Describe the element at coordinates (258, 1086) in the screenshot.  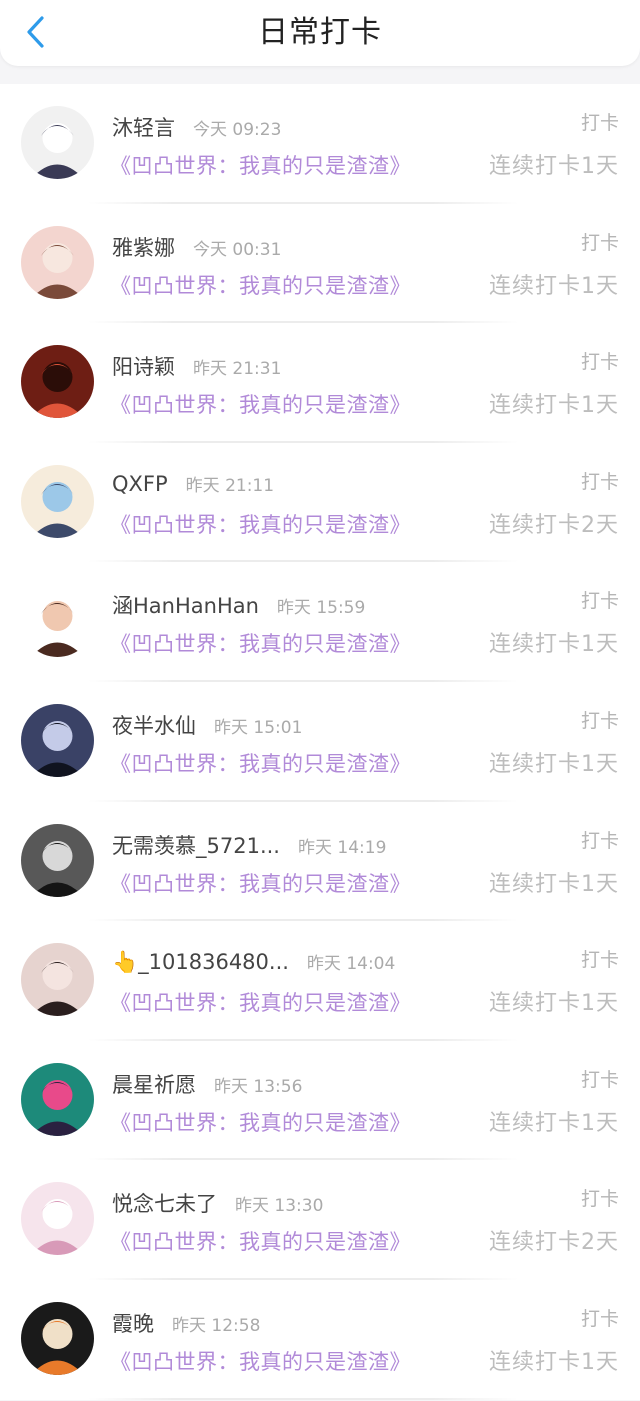
I see `checkin-time: 昨天 13:56` at that location.